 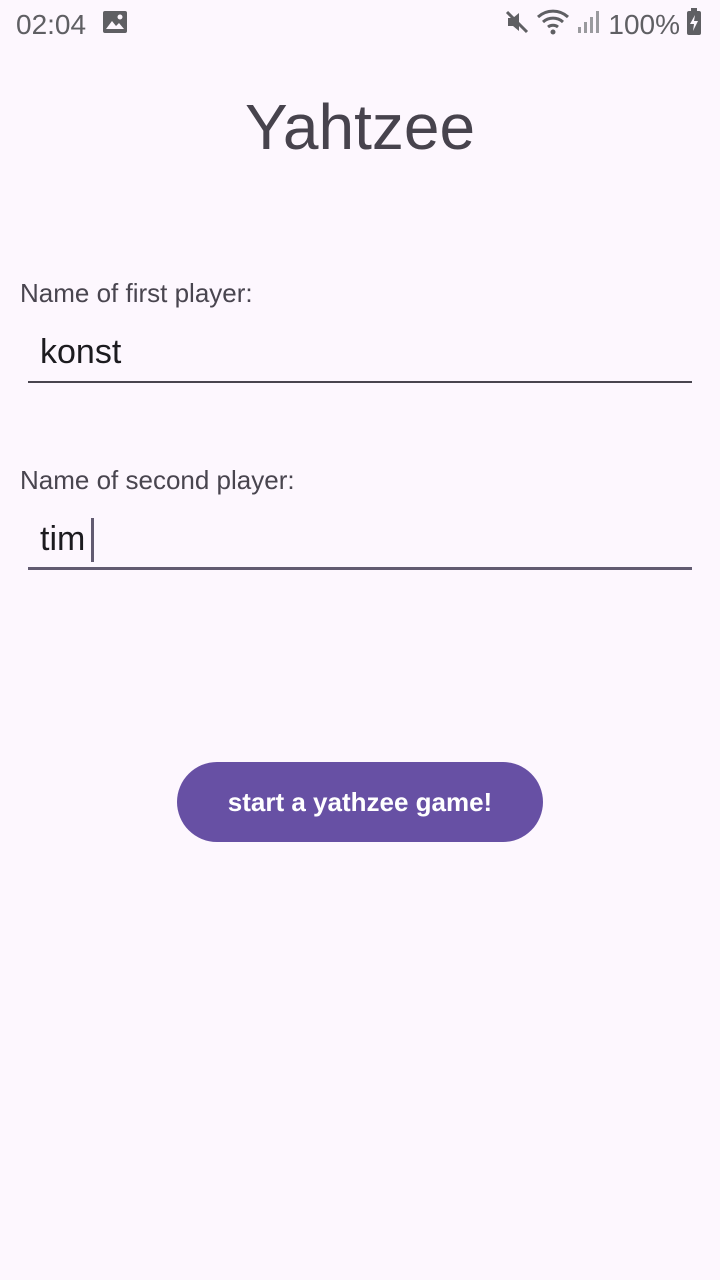 I want to click on mute-icon, so click(x=517, y=25).